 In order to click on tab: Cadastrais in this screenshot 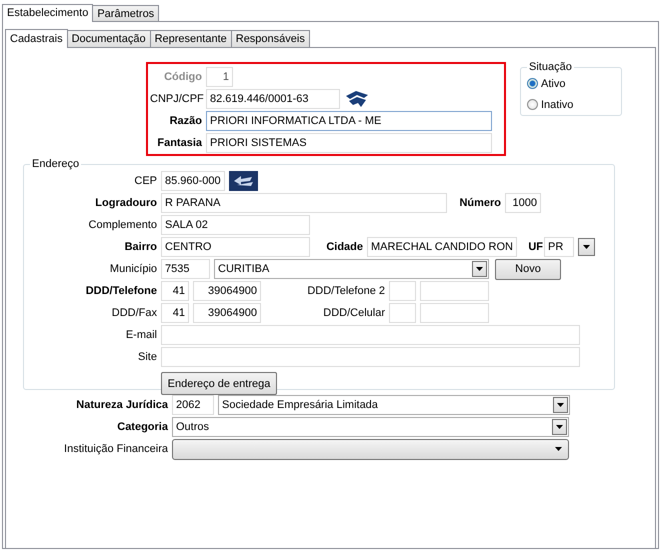, I will do `click(36, 38)`.